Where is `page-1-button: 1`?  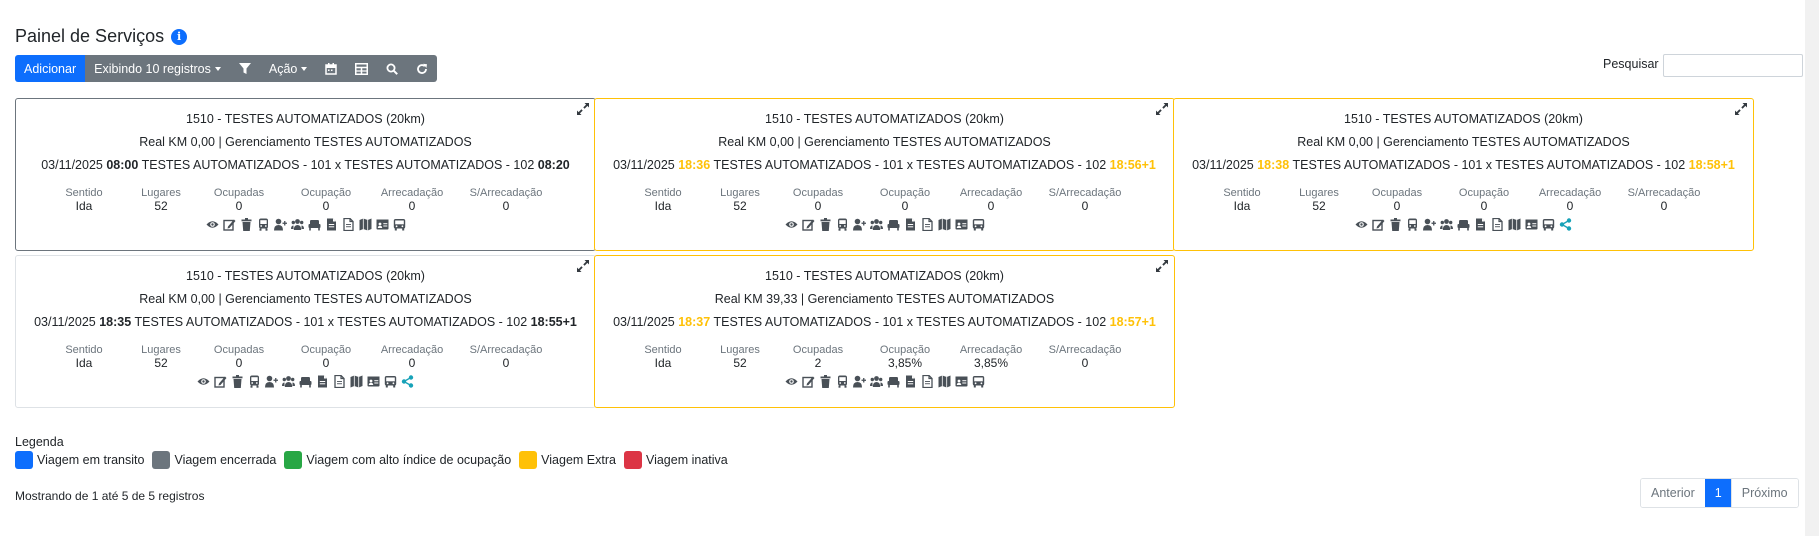
page-1-button: 1 is located at coordinates (1717, 493).